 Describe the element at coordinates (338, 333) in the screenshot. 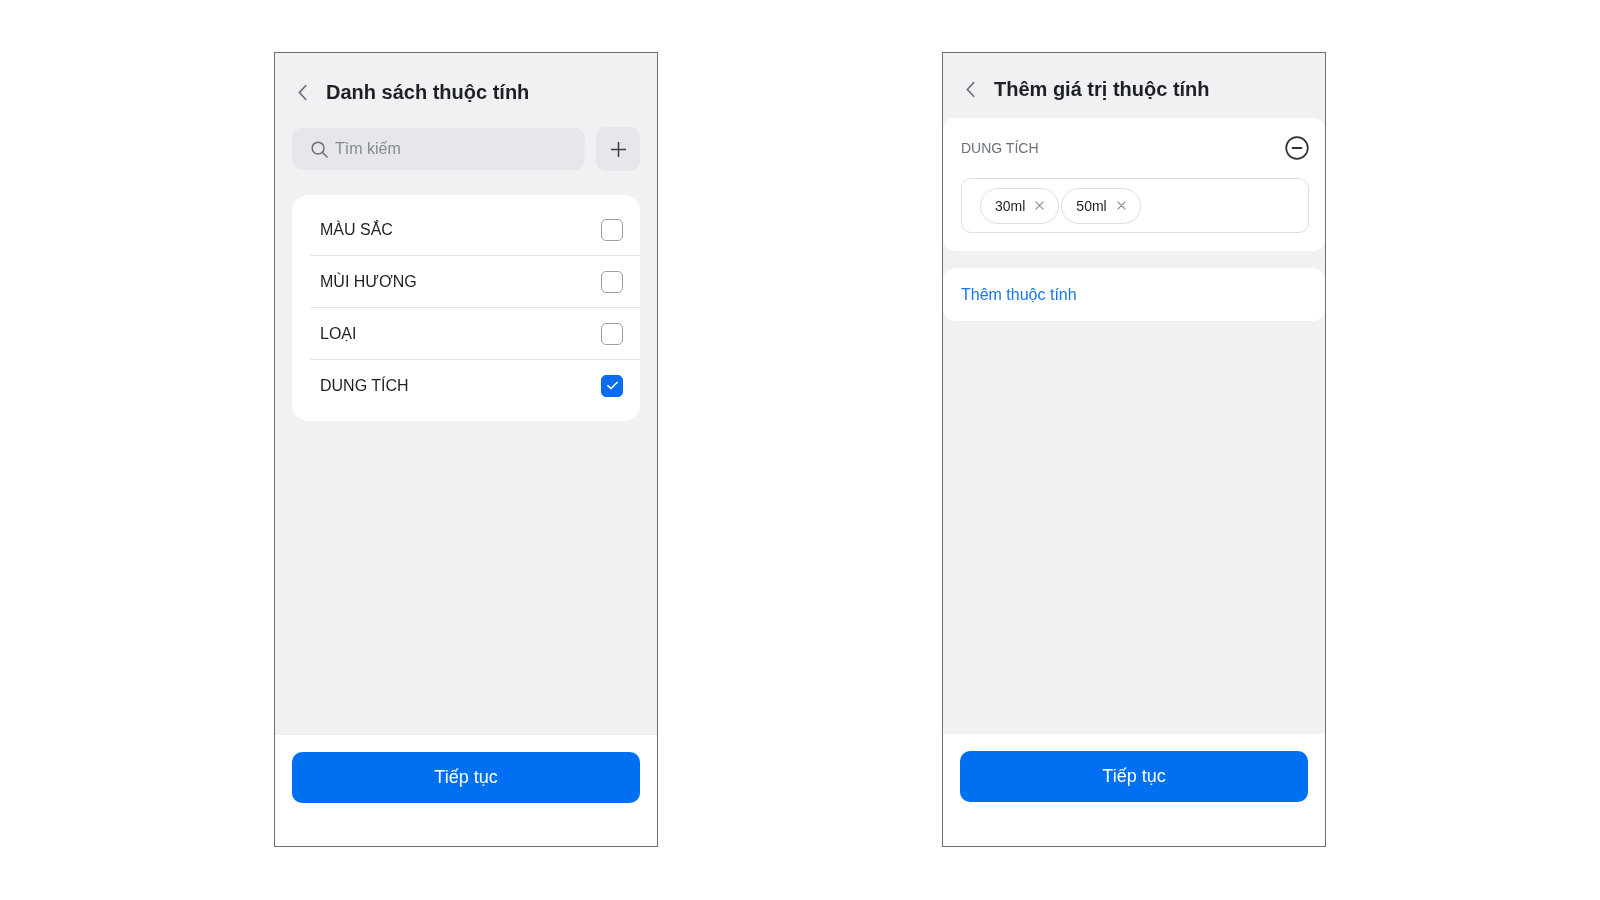

I see `attribute-label: LOẠI` at that location.